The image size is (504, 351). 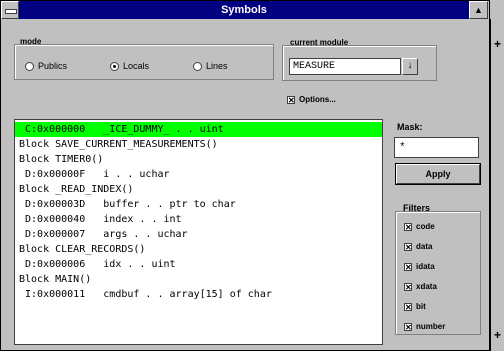 I want to click on list-item: Block TIMER0(), so click(x=198, y=159).